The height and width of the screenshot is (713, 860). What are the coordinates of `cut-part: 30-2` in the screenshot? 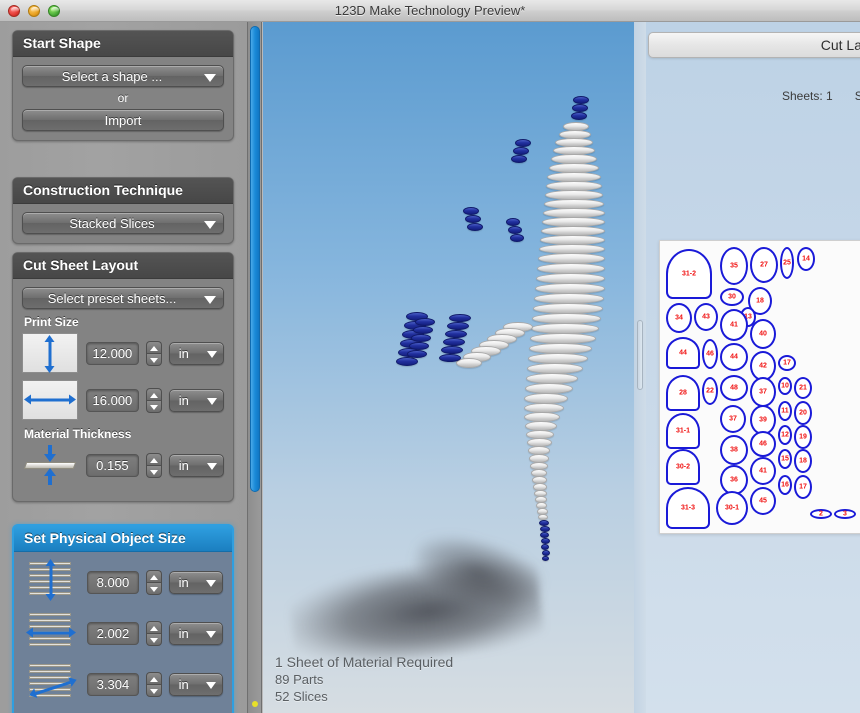 It's located at (683, 467).